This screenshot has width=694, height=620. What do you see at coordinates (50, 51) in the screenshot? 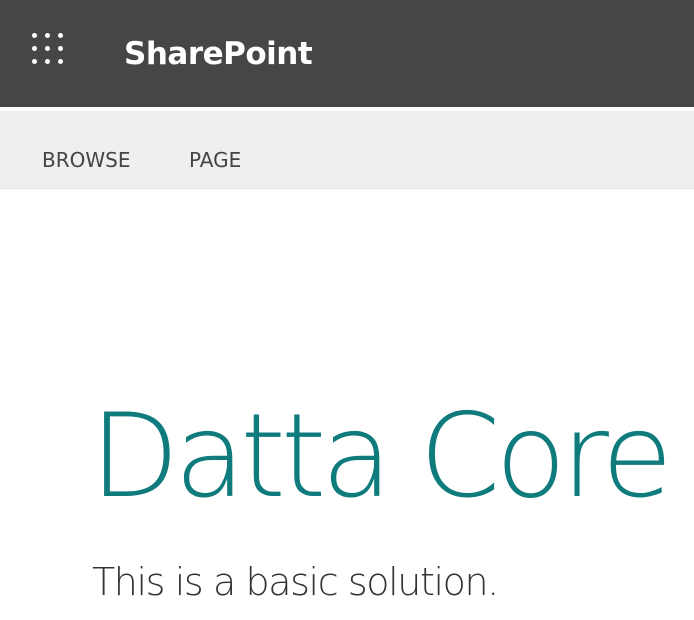
I see `app-launcher-waffle-icon` at bounding box center [50, 51].